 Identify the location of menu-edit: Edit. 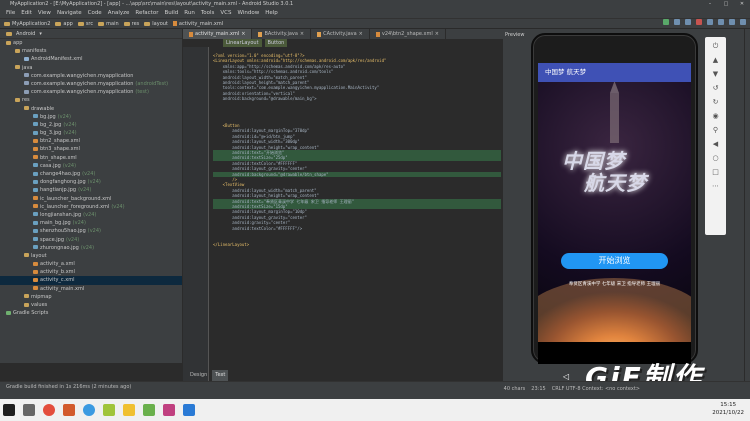
(26, 13).